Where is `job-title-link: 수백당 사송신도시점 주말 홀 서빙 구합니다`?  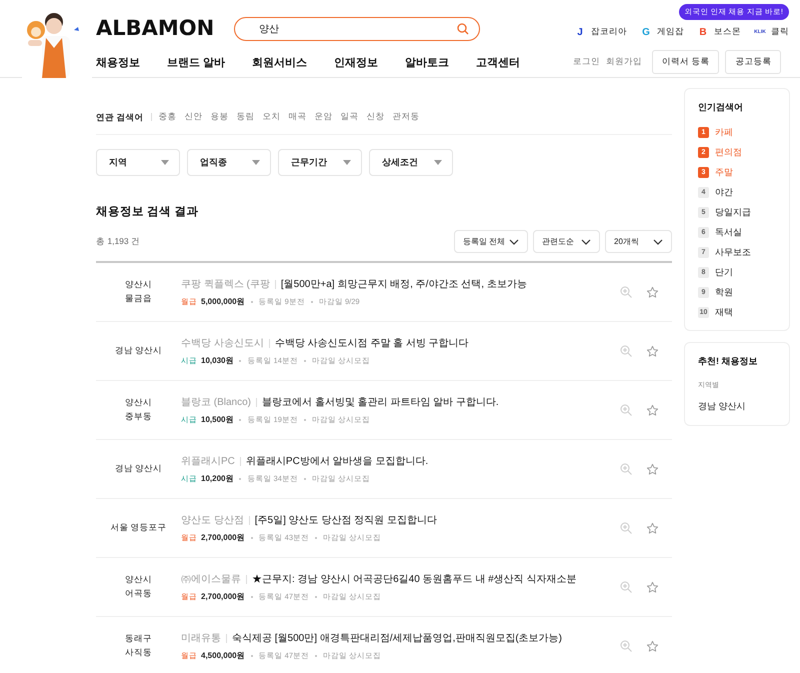 job-title-link: 수백당 사송신도시점 주말 홀 서빙 구합니다 is located at coordinates (371, 343).